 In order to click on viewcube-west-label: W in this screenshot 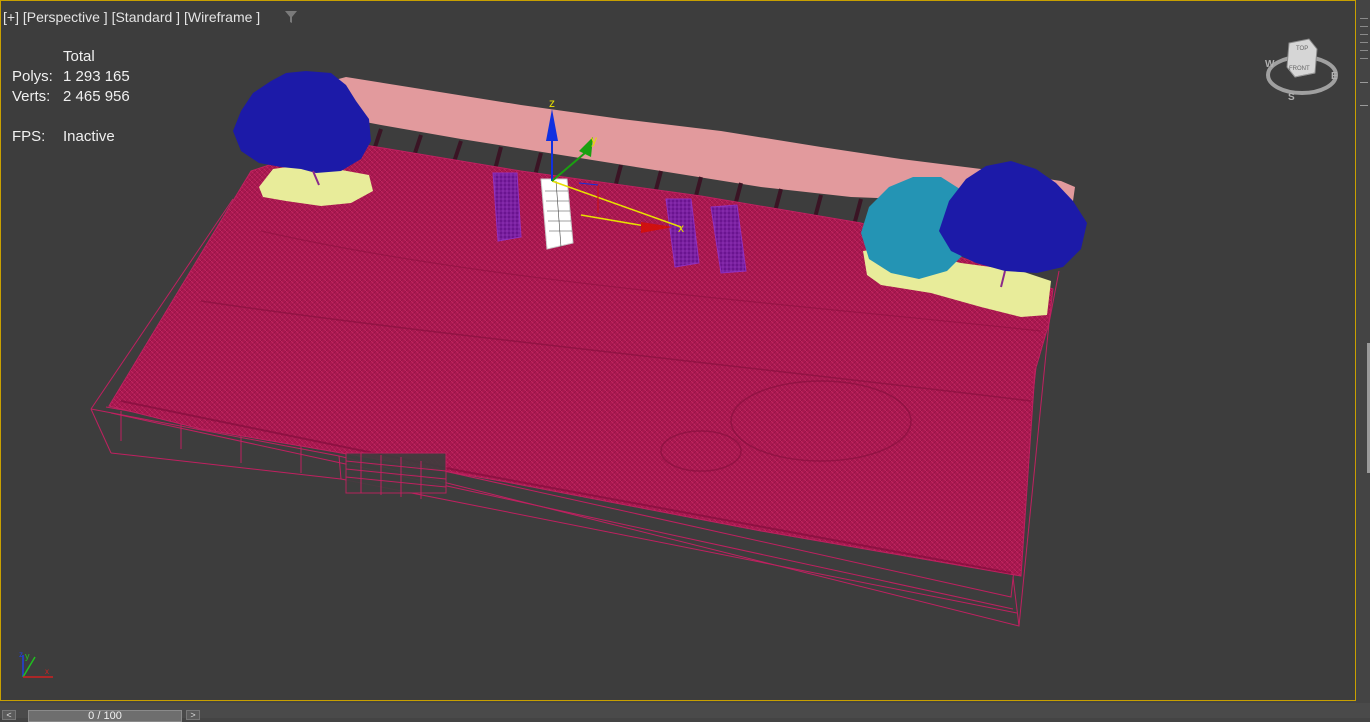, I will do `click(1270, 64)`.